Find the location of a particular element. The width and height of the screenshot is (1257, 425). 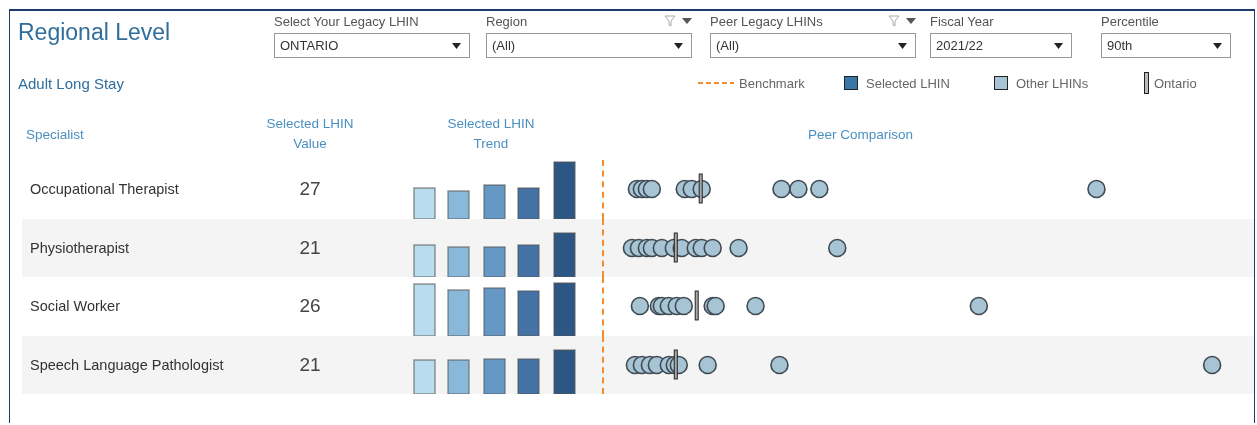

section-title: Adult Long Stay is located at coordinates (71, 83).